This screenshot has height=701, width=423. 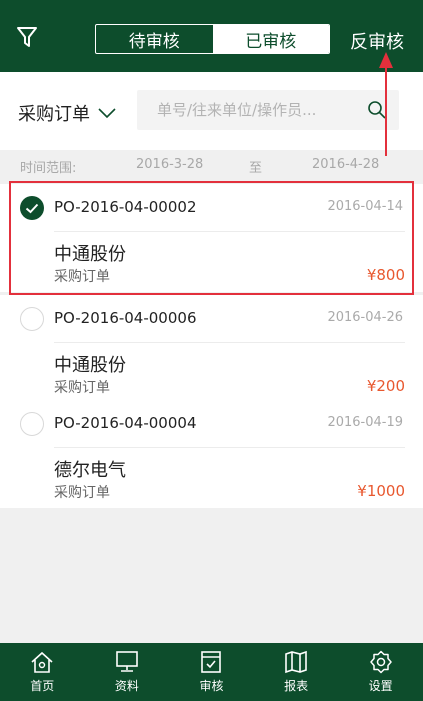 What do you see at coordinates (42, 686) in the screenshot?
I see `tab-label: 首页` at bounding box center [42, 686].